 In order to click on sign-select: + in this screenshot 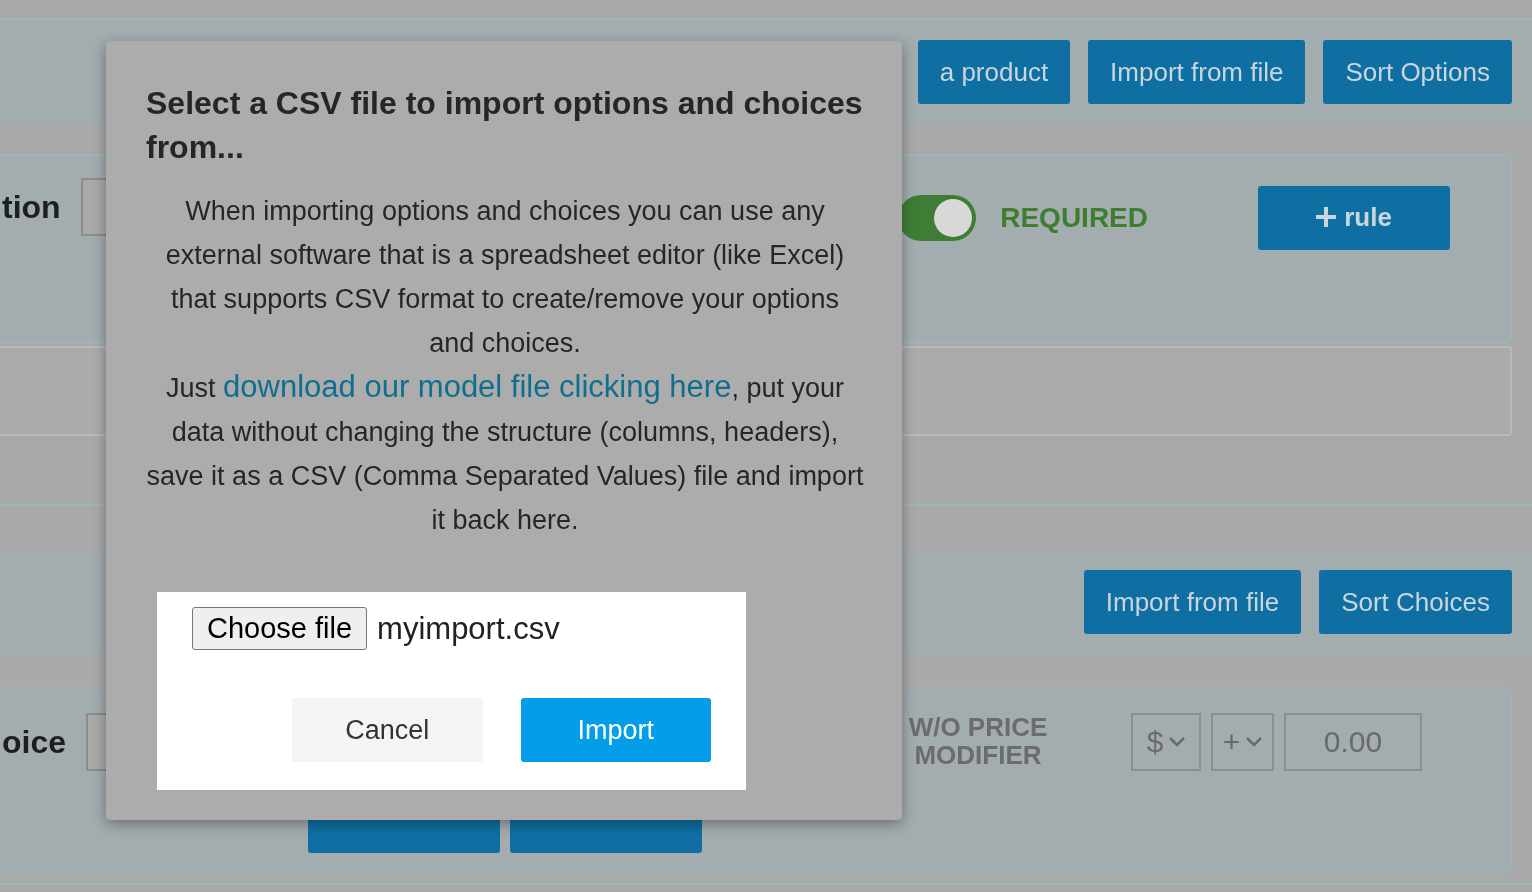, I will do `click(1242, 742)`.